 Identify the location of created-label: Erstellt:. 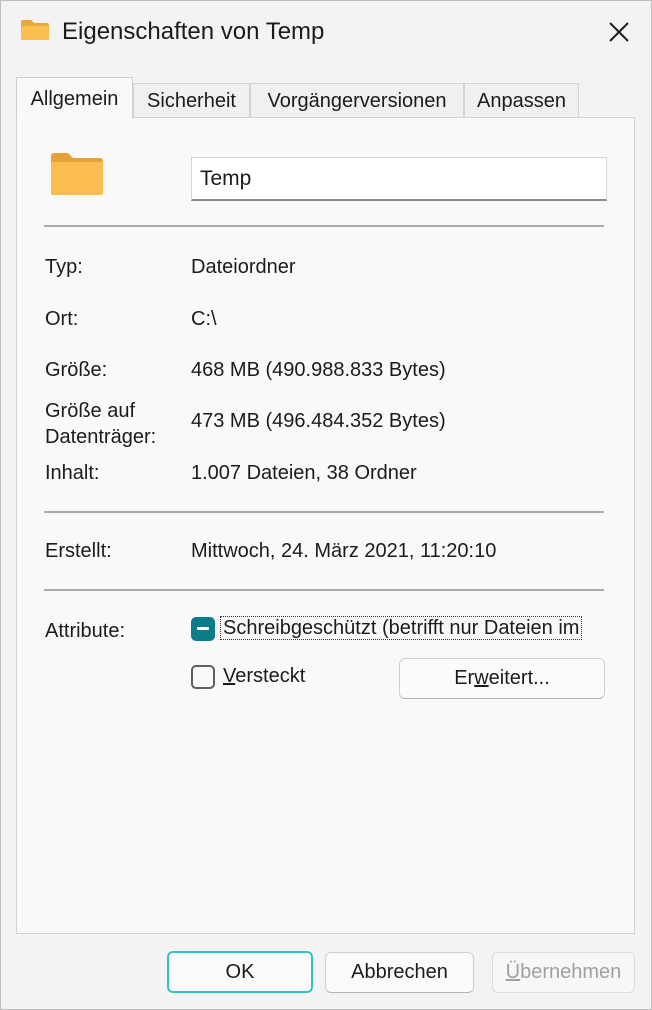
(78, 551).